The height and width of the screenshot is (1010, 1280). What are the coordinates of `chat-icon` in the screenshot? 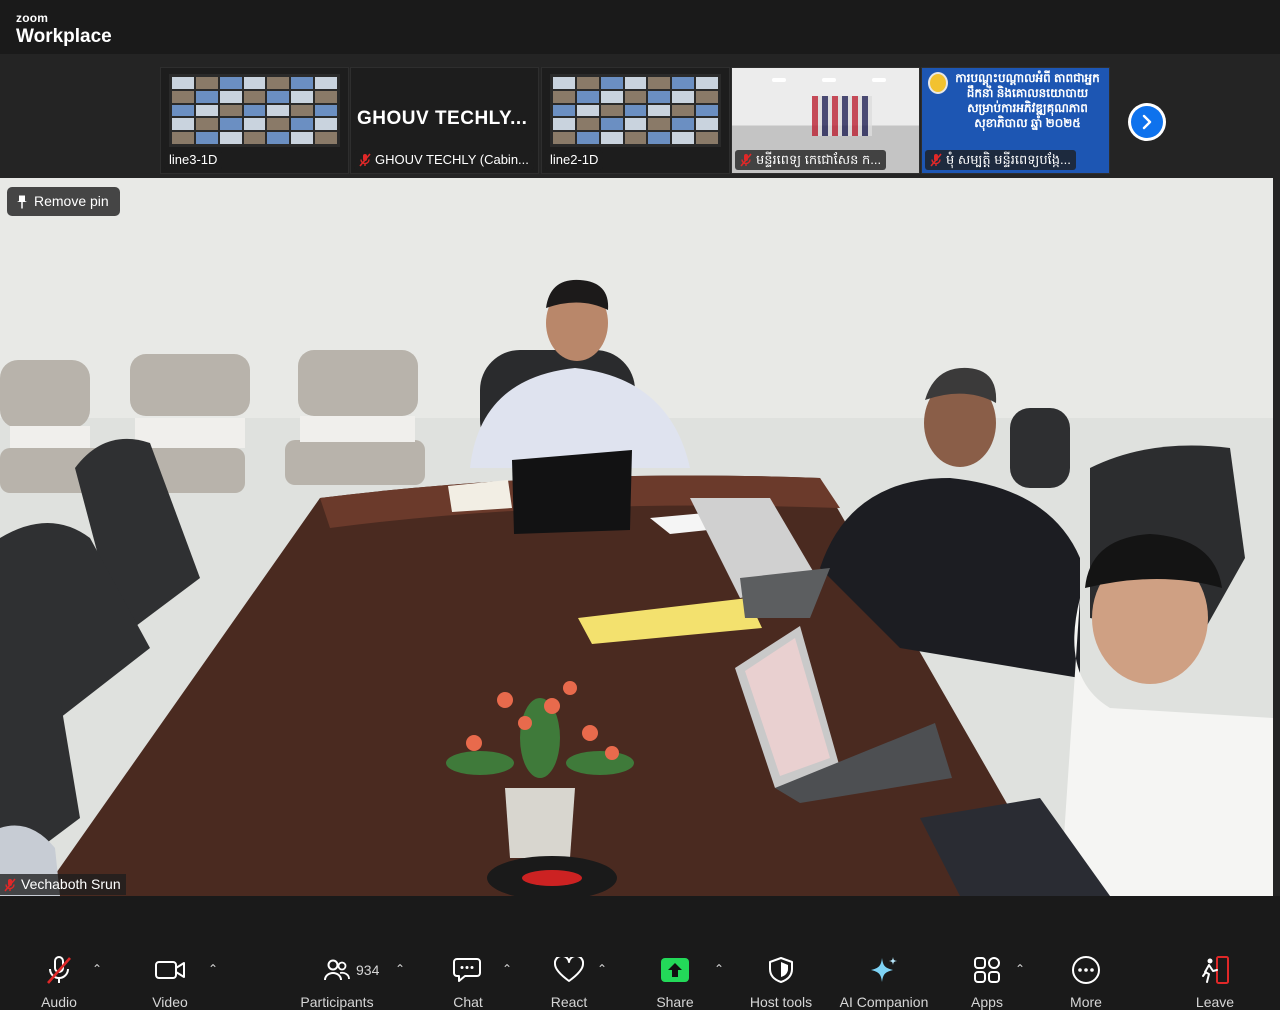 It's located at (468, 970).